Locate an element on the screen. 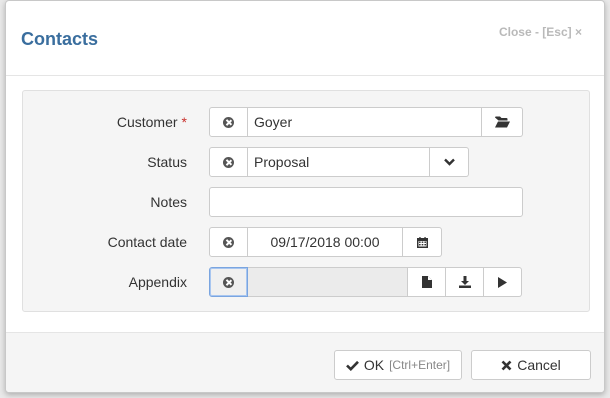 The width and height of the screenshot is (610, 398). download-icon is located at coordinates (464, 282).